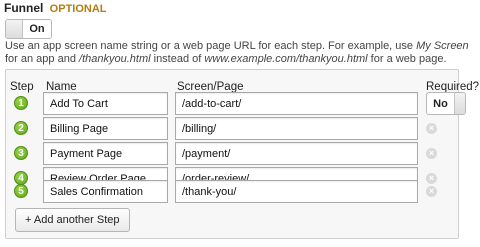 Image resolution: width=480 pixels, height=247 pixels. I want to click on step-name-input: Payment Page, so click(105, 153).